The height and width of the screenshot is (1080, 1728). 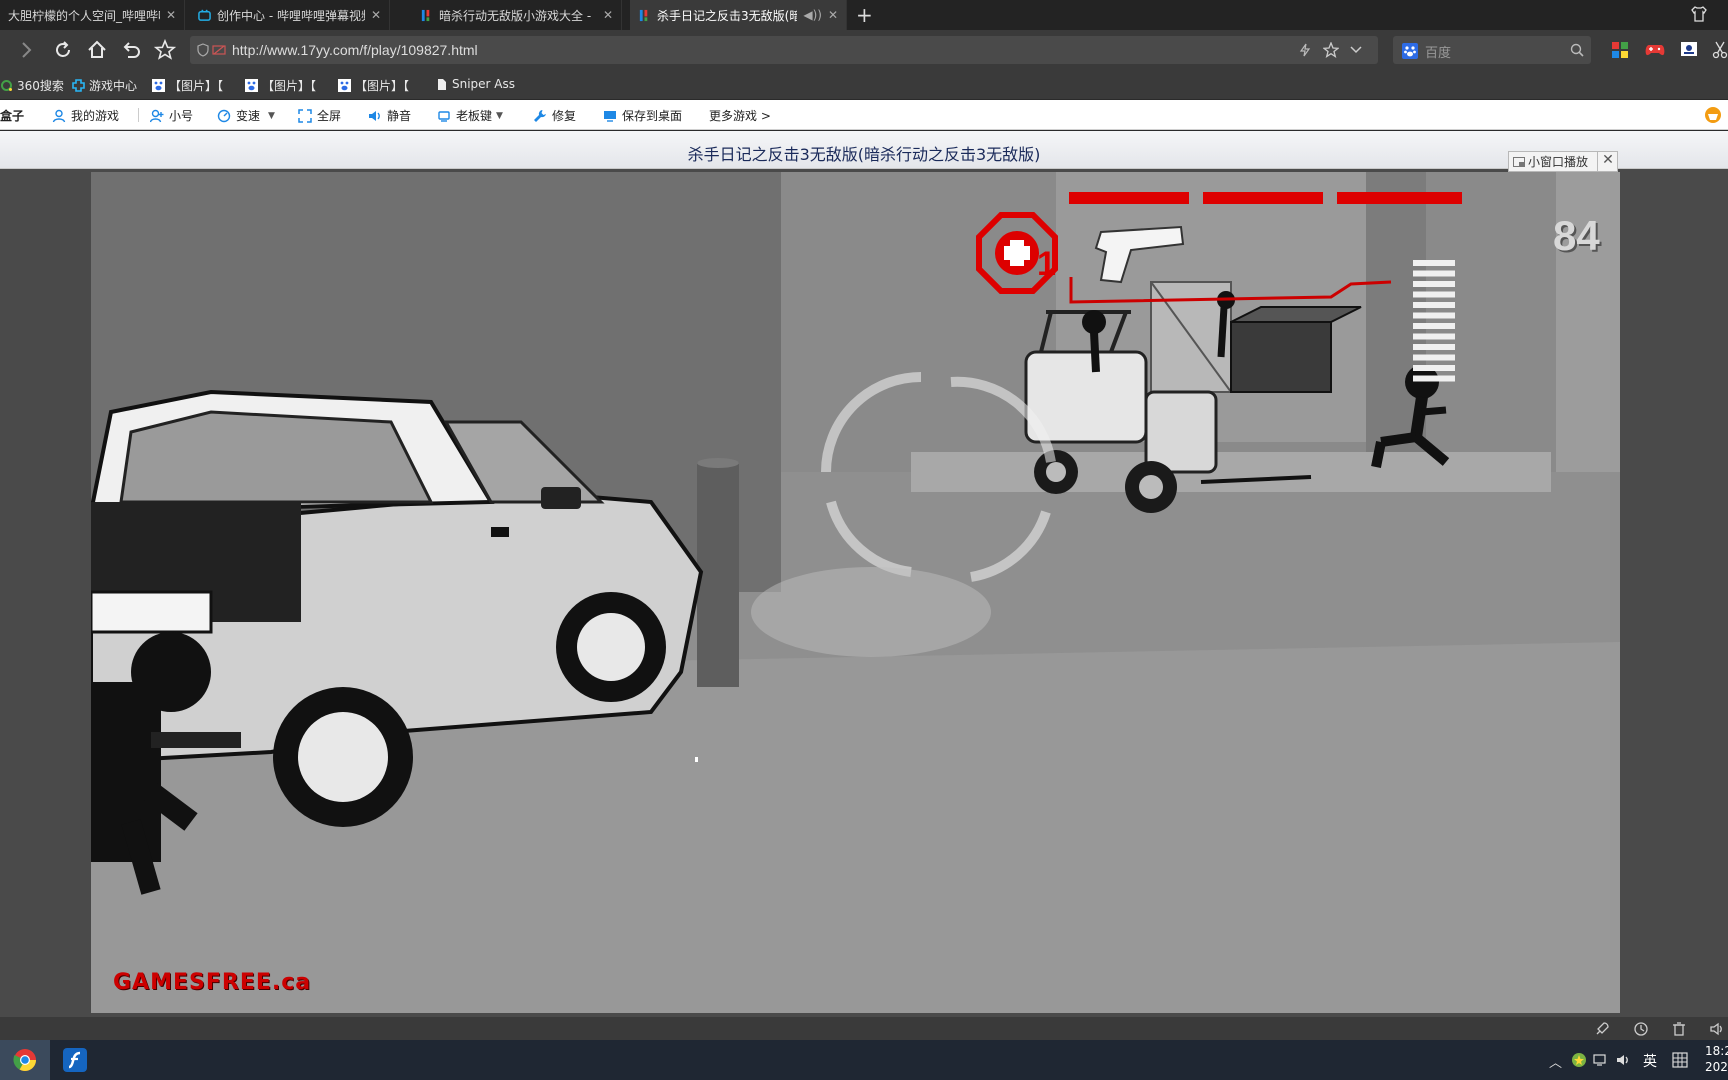 What do you see at coordinates (1679, 1029) in the screenshot?
I see `trash-icon` at bounding box center [1679, 1029].